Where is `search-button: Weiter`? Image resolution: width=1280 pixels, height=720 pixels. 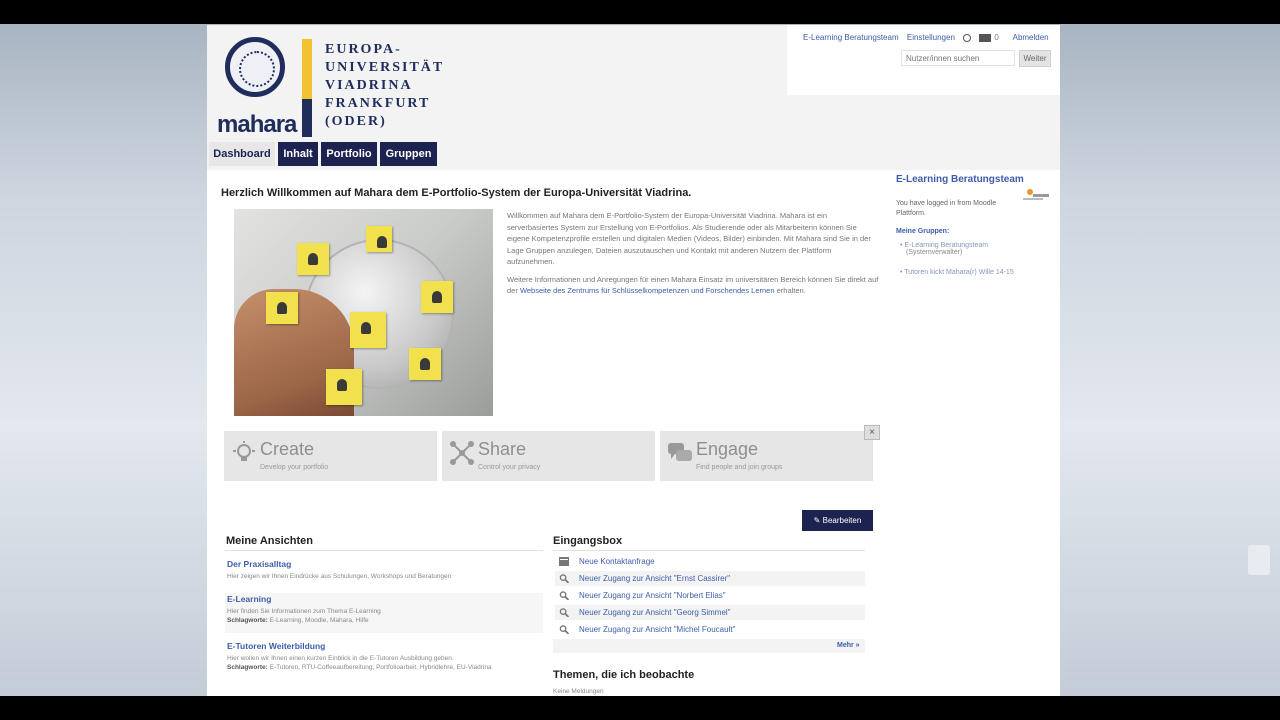
search-button: Weiter is located at coordinates (1035, 58).